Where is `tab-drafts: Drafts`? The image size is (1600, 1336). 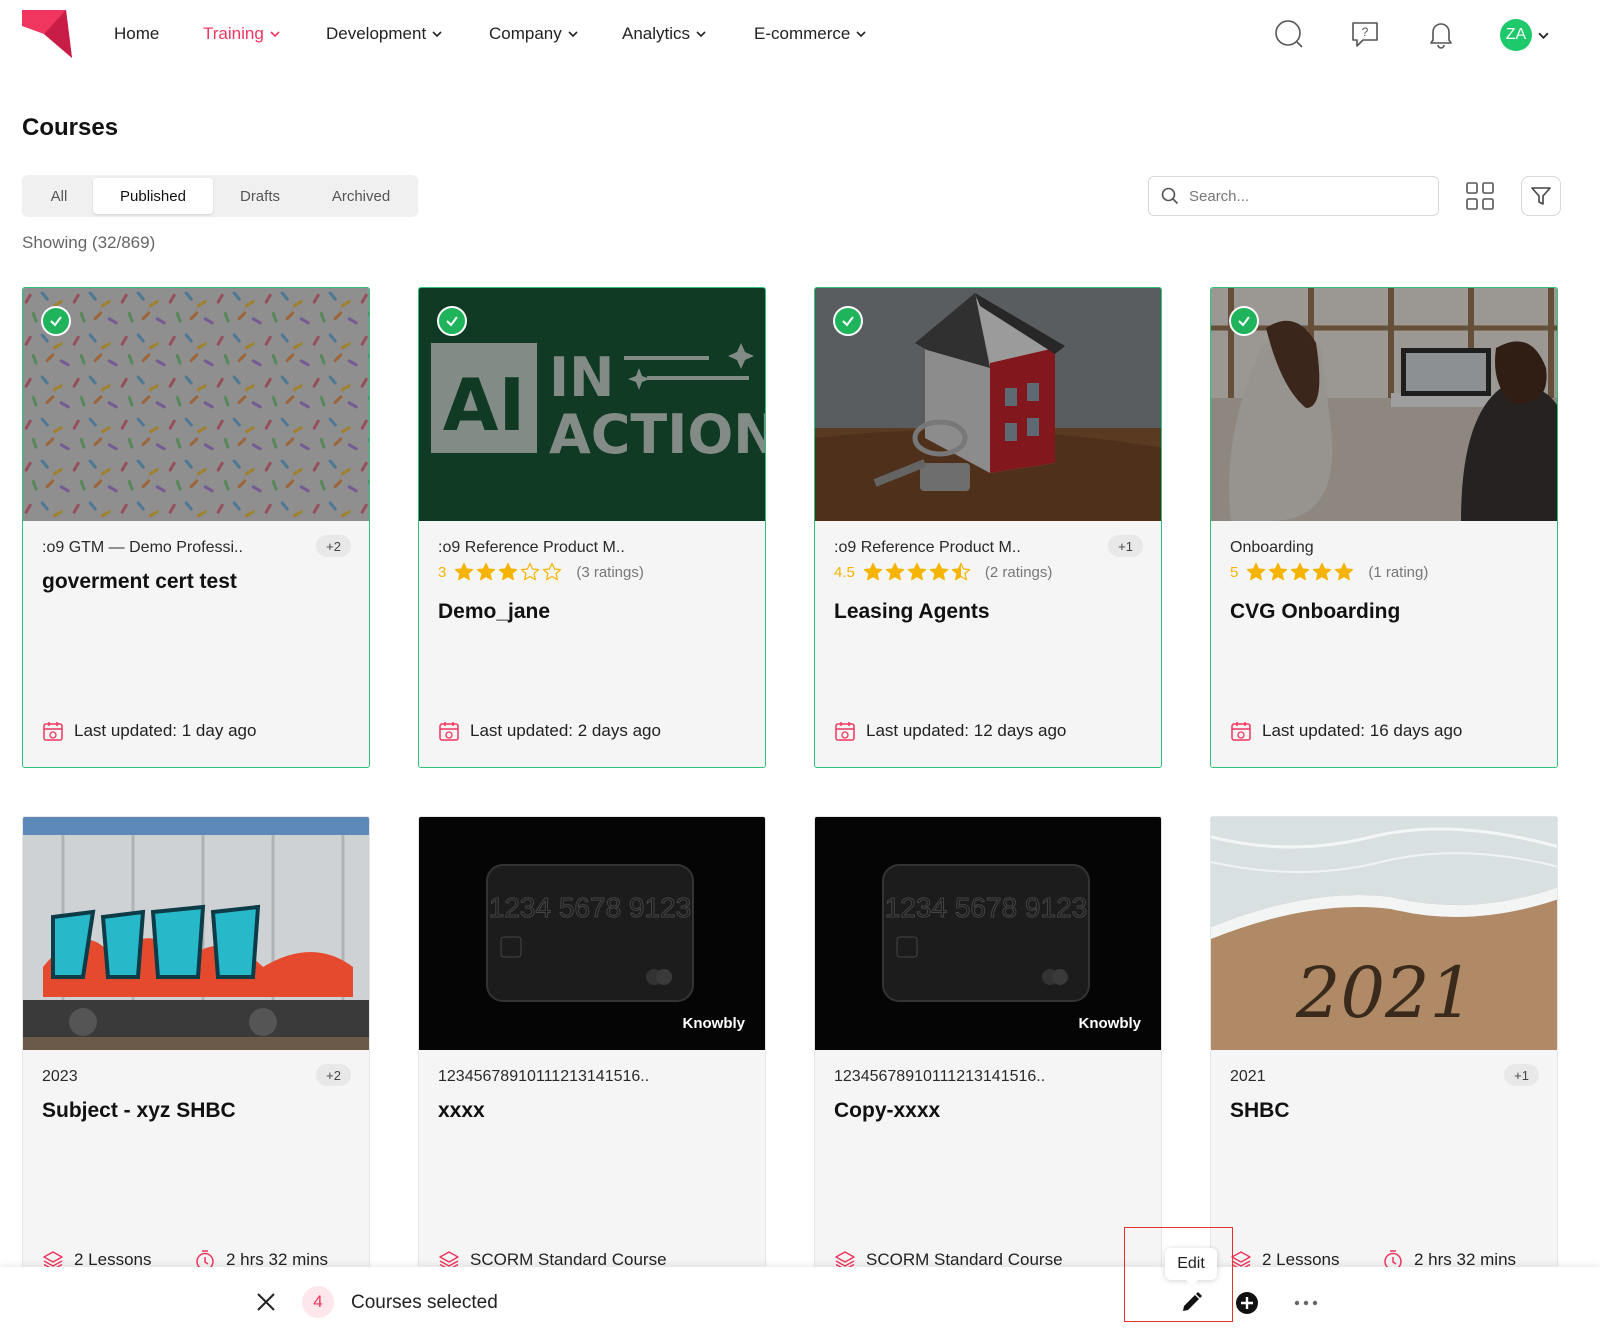 tab-drafts: Drafts is located at coordinates (260, 196).